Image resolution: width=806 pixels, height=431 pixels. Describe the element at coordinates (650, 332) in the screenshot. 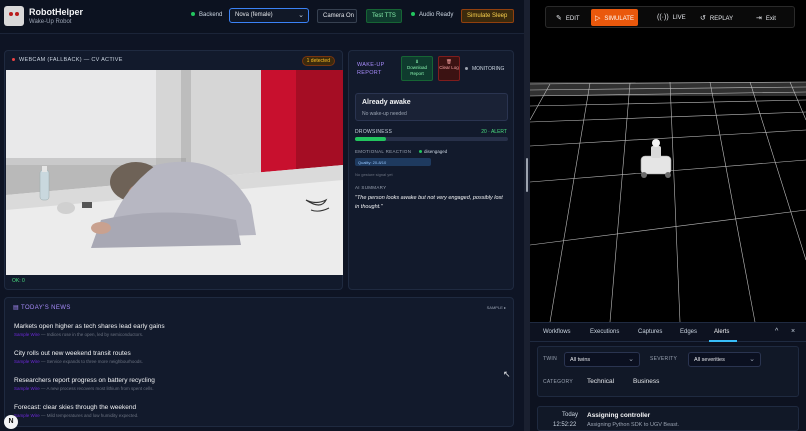

I see `tab-captures: Captures` at that location.